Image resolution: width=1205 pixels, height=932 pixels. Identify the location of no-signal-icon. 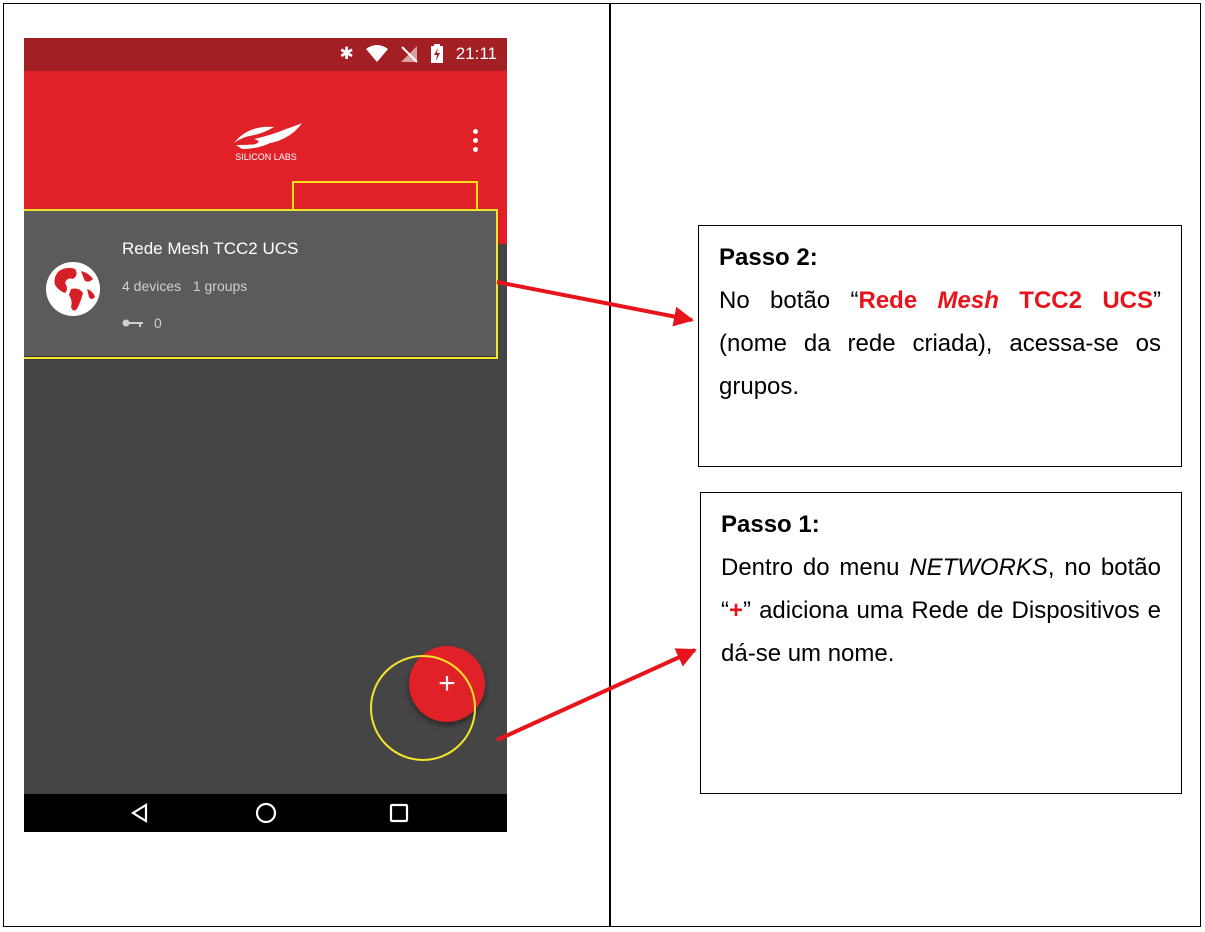
(409, 54).